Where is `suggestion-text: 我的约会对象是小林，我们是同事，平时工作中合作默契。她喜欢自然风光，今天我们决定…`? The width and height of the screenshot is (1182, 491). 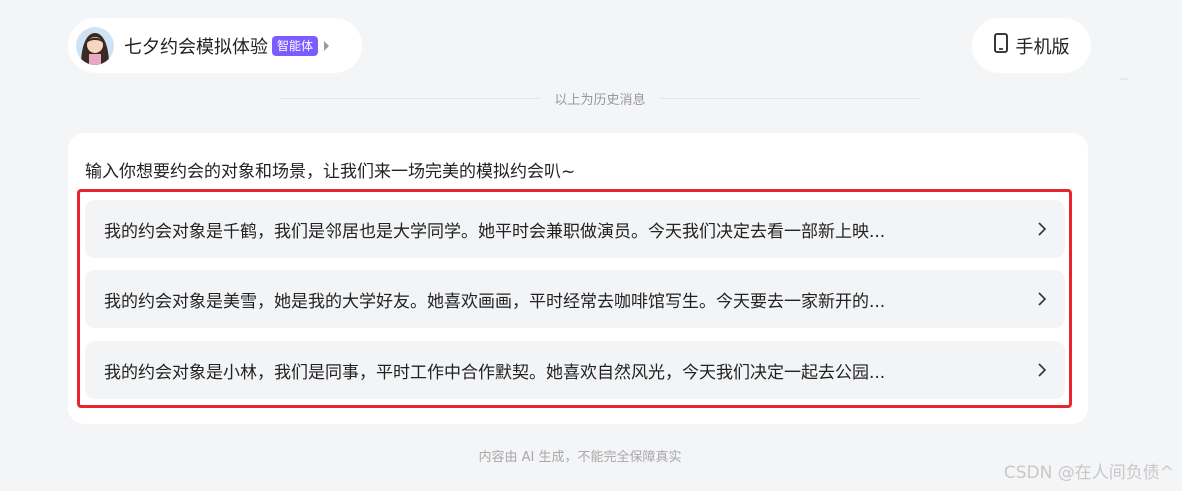 suggestion-text: 我的约会对象是小林，我们是同事，平时工作中合作默契。她喜欢自然风光，今天我们决定… is located at coordinates (495, 372).